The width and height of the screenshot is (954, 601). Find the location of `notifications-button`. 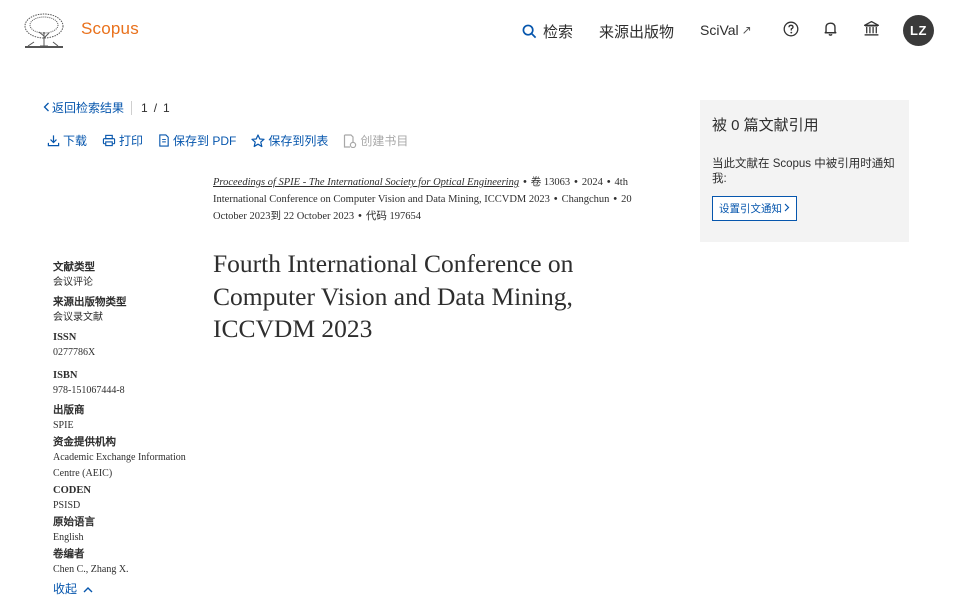

notifications-button is located at coordinates (830, 31).